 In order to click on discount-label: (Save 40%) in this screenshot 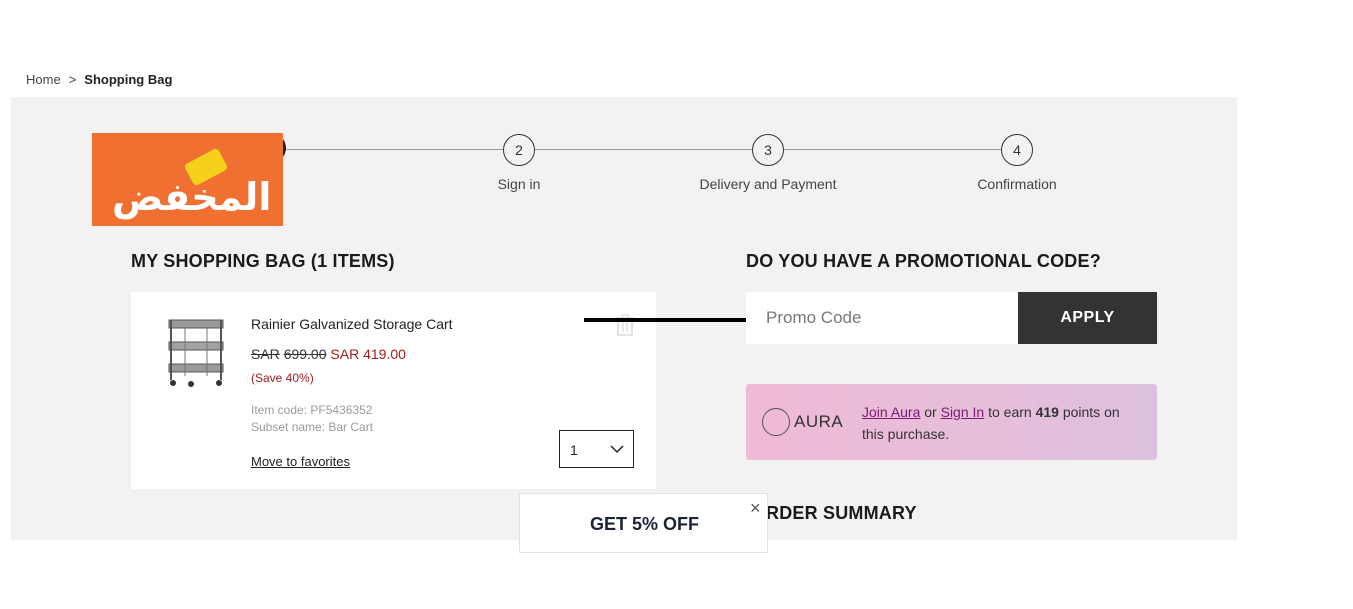, I will do `click(282, 378)`.